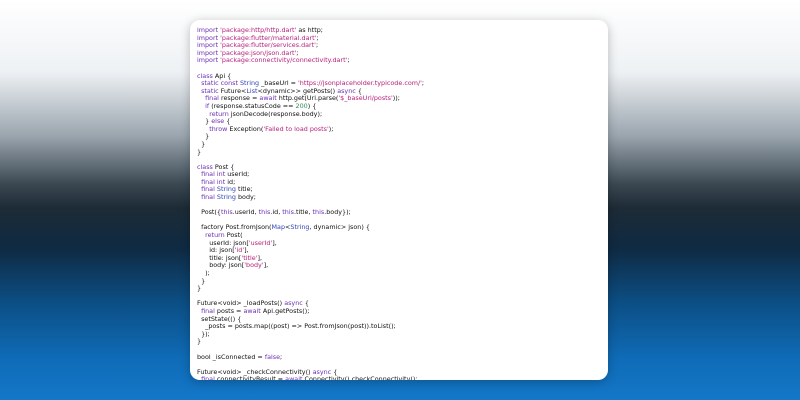  I want to click on code-line: throw Exception('Failed to load posts');, so click(400, 129).